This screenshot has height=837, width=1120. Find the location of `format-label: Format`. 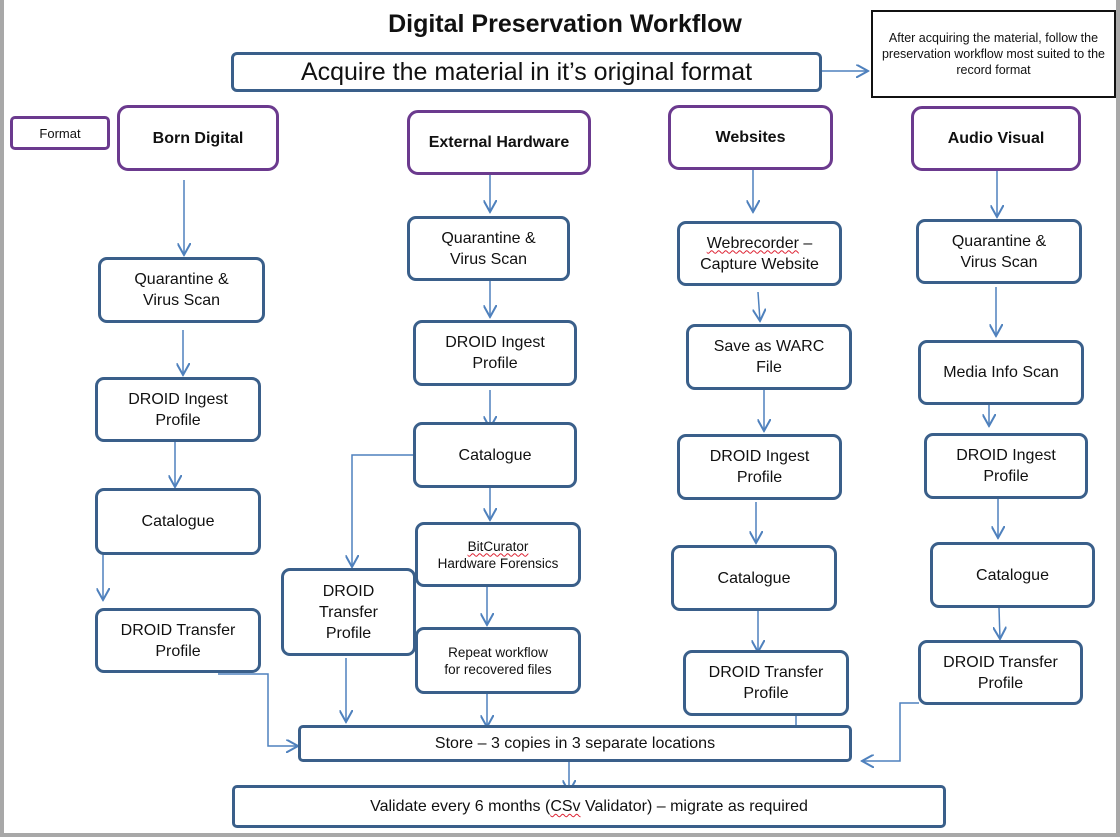

format-label: Format is located at coordinates (60, 133).